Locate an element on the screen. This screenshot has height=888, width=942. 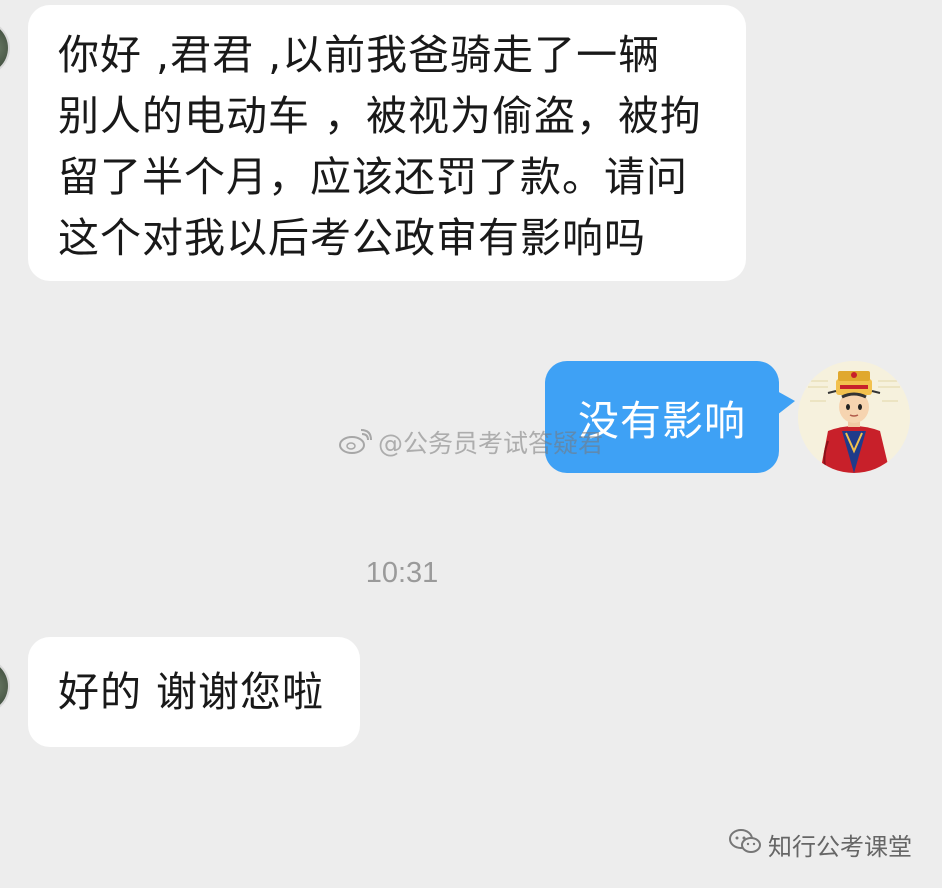
weibo-icon is located at coordinates (355, 442).